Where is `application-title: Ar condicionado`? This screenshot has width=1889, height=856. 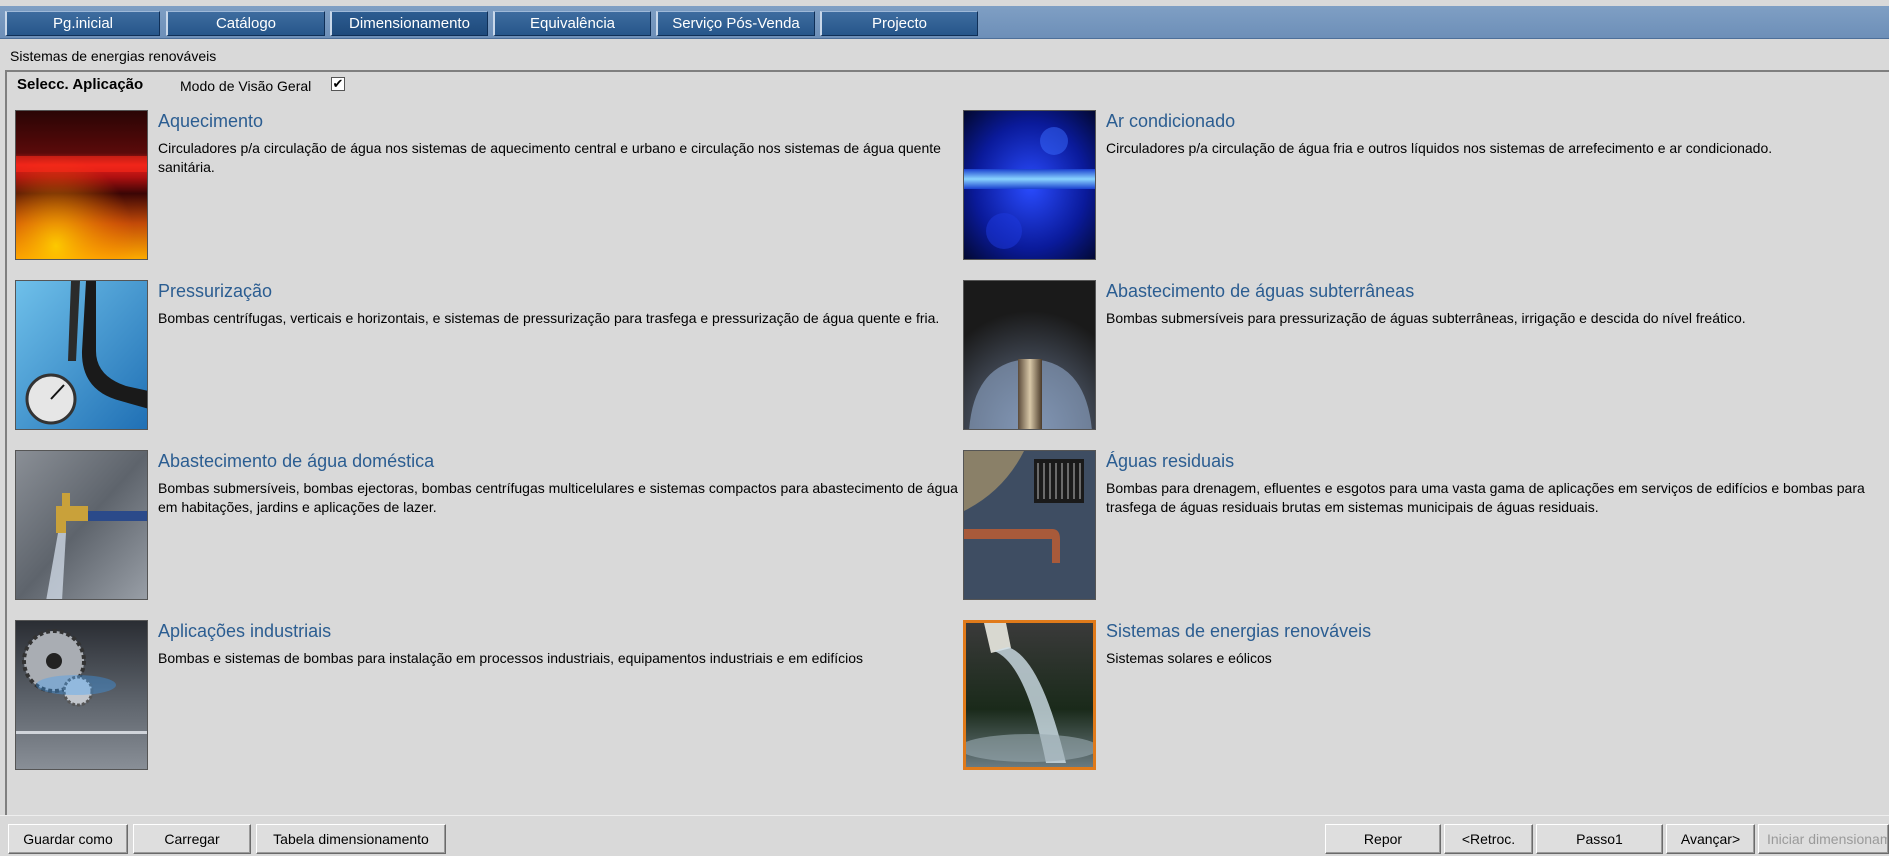 application-title: Ar condicionado is located at coordinates (1170, 121).